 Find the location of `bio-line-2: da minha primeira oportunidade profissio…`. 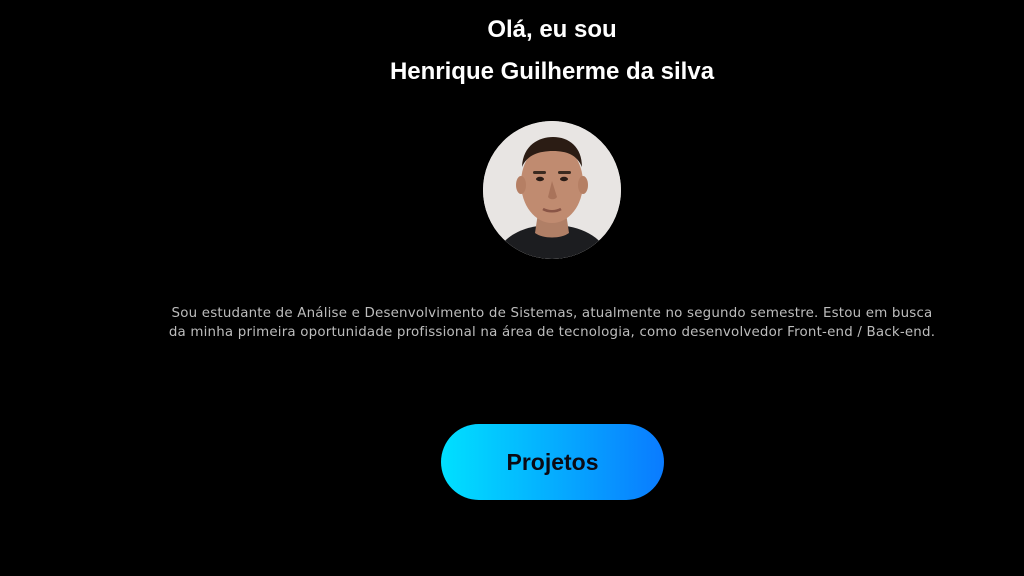

bio-line-2: da minha primeira oportunidade profissio… is located at coordinates (552, 332).